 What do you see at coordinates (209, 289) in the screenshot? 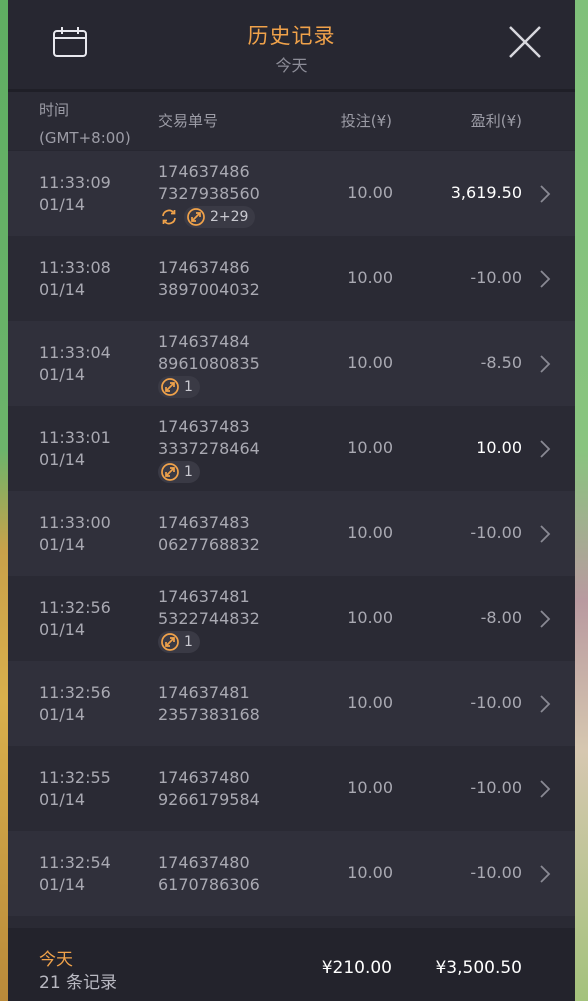
I see `row-order-line2: 3897004032` at bounding box center [209, 289].